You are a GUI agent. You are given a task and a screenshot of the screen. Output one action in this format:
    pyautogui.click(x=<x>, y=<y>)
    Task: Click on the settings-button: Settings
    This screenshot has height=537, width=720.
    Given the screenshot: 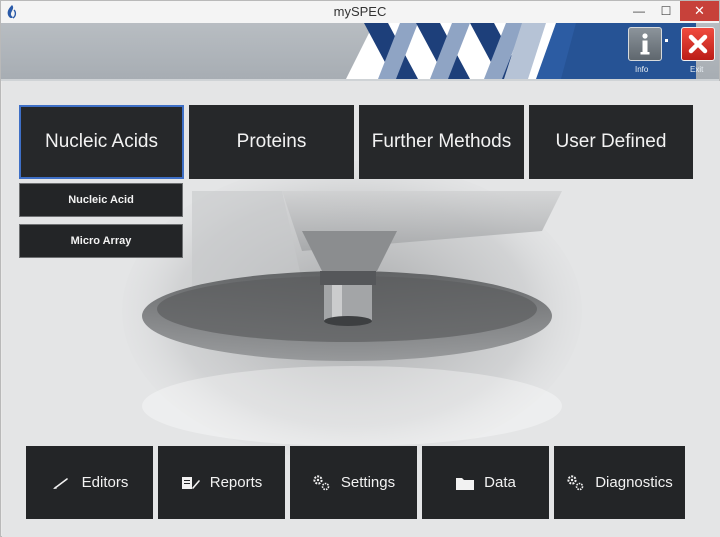 What is the action you would take?
    pyautogui.click(x=353, y=482)
    